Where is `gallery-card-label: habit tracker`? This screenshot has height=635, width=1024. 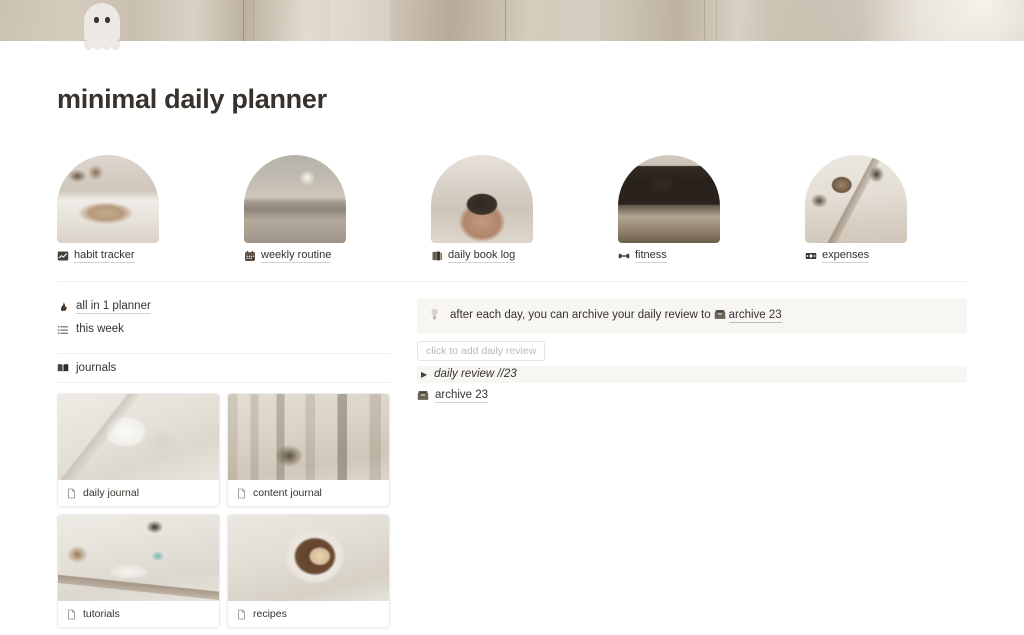
gallery-card-label: habit tracker is located at coordinates (108, 256).